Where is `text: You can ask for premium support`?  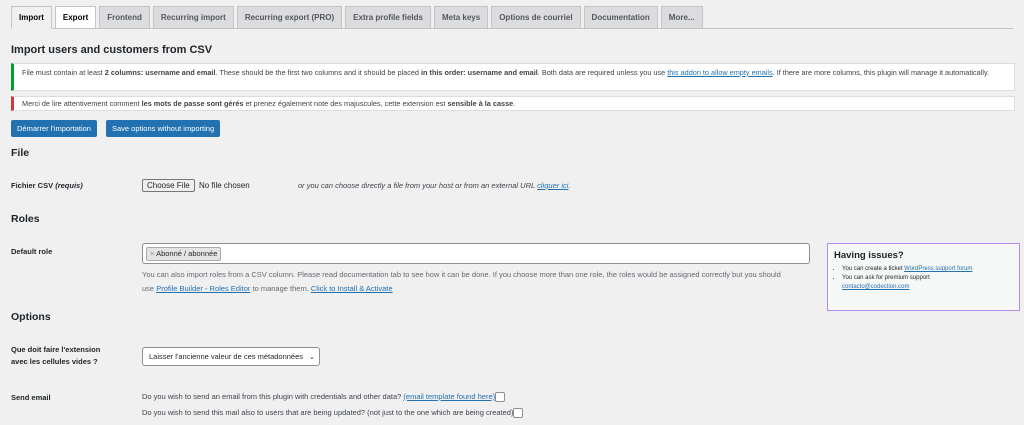
text: You can ask for premium support is located at coordinates (886, 278).